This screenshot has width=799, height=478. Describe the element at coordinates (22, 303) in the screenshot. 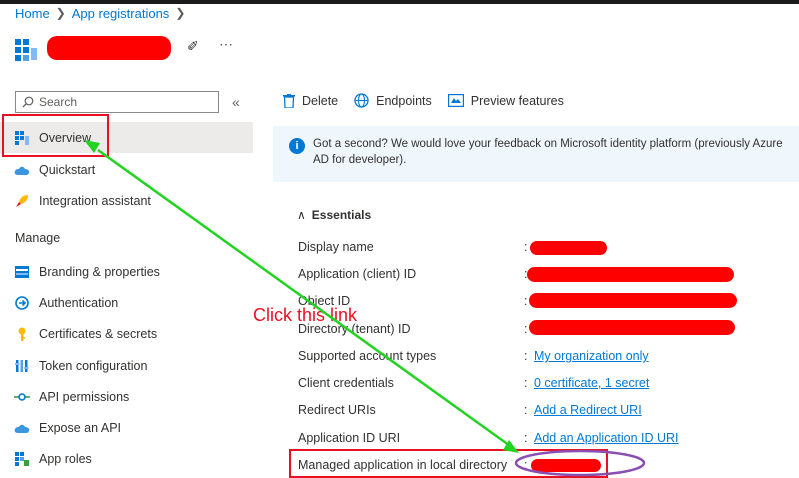

I see `authentication-icon` at that location.